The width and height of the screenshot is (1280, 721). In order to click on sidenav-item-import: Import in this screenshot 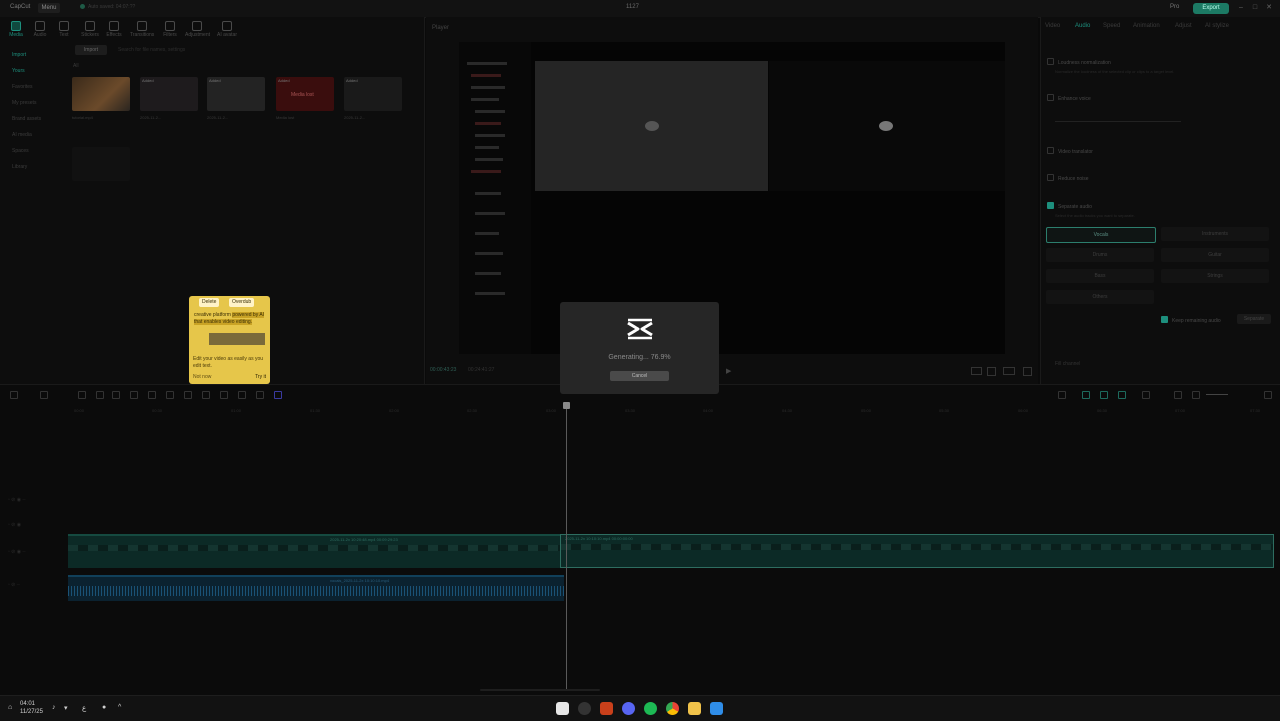, I will do `click(33, 55)`.